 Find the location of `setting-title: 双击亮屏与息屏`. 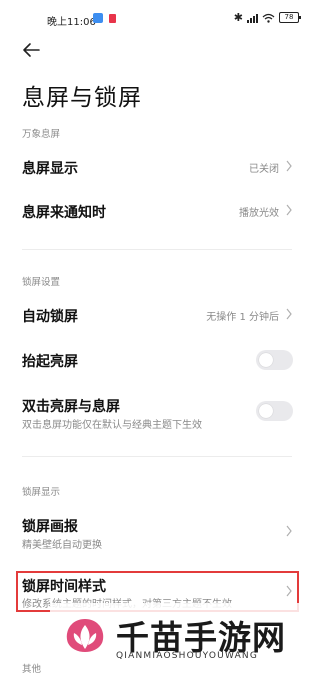

setting-title: 双击亮屏与息屏 is located at coordinates (71, 407).